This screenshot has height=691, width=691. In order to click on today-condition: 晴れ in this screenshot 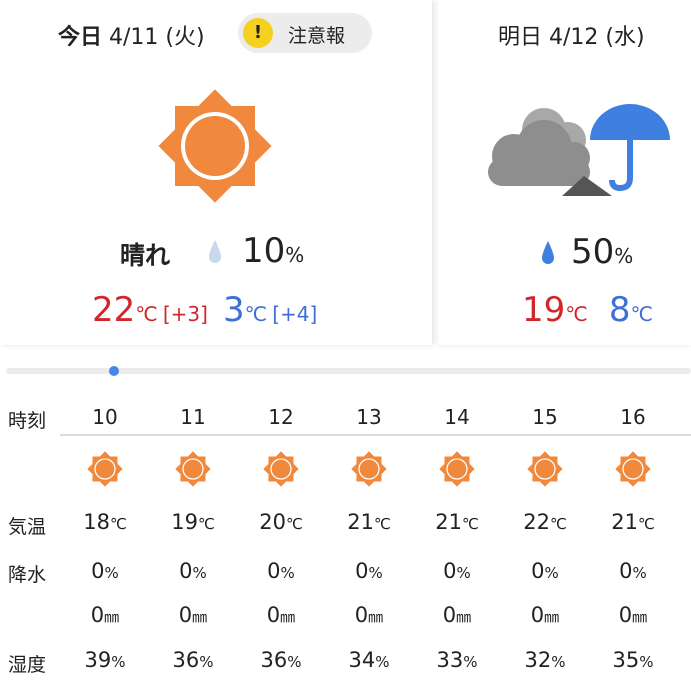, I will do `click(145, 255)`.